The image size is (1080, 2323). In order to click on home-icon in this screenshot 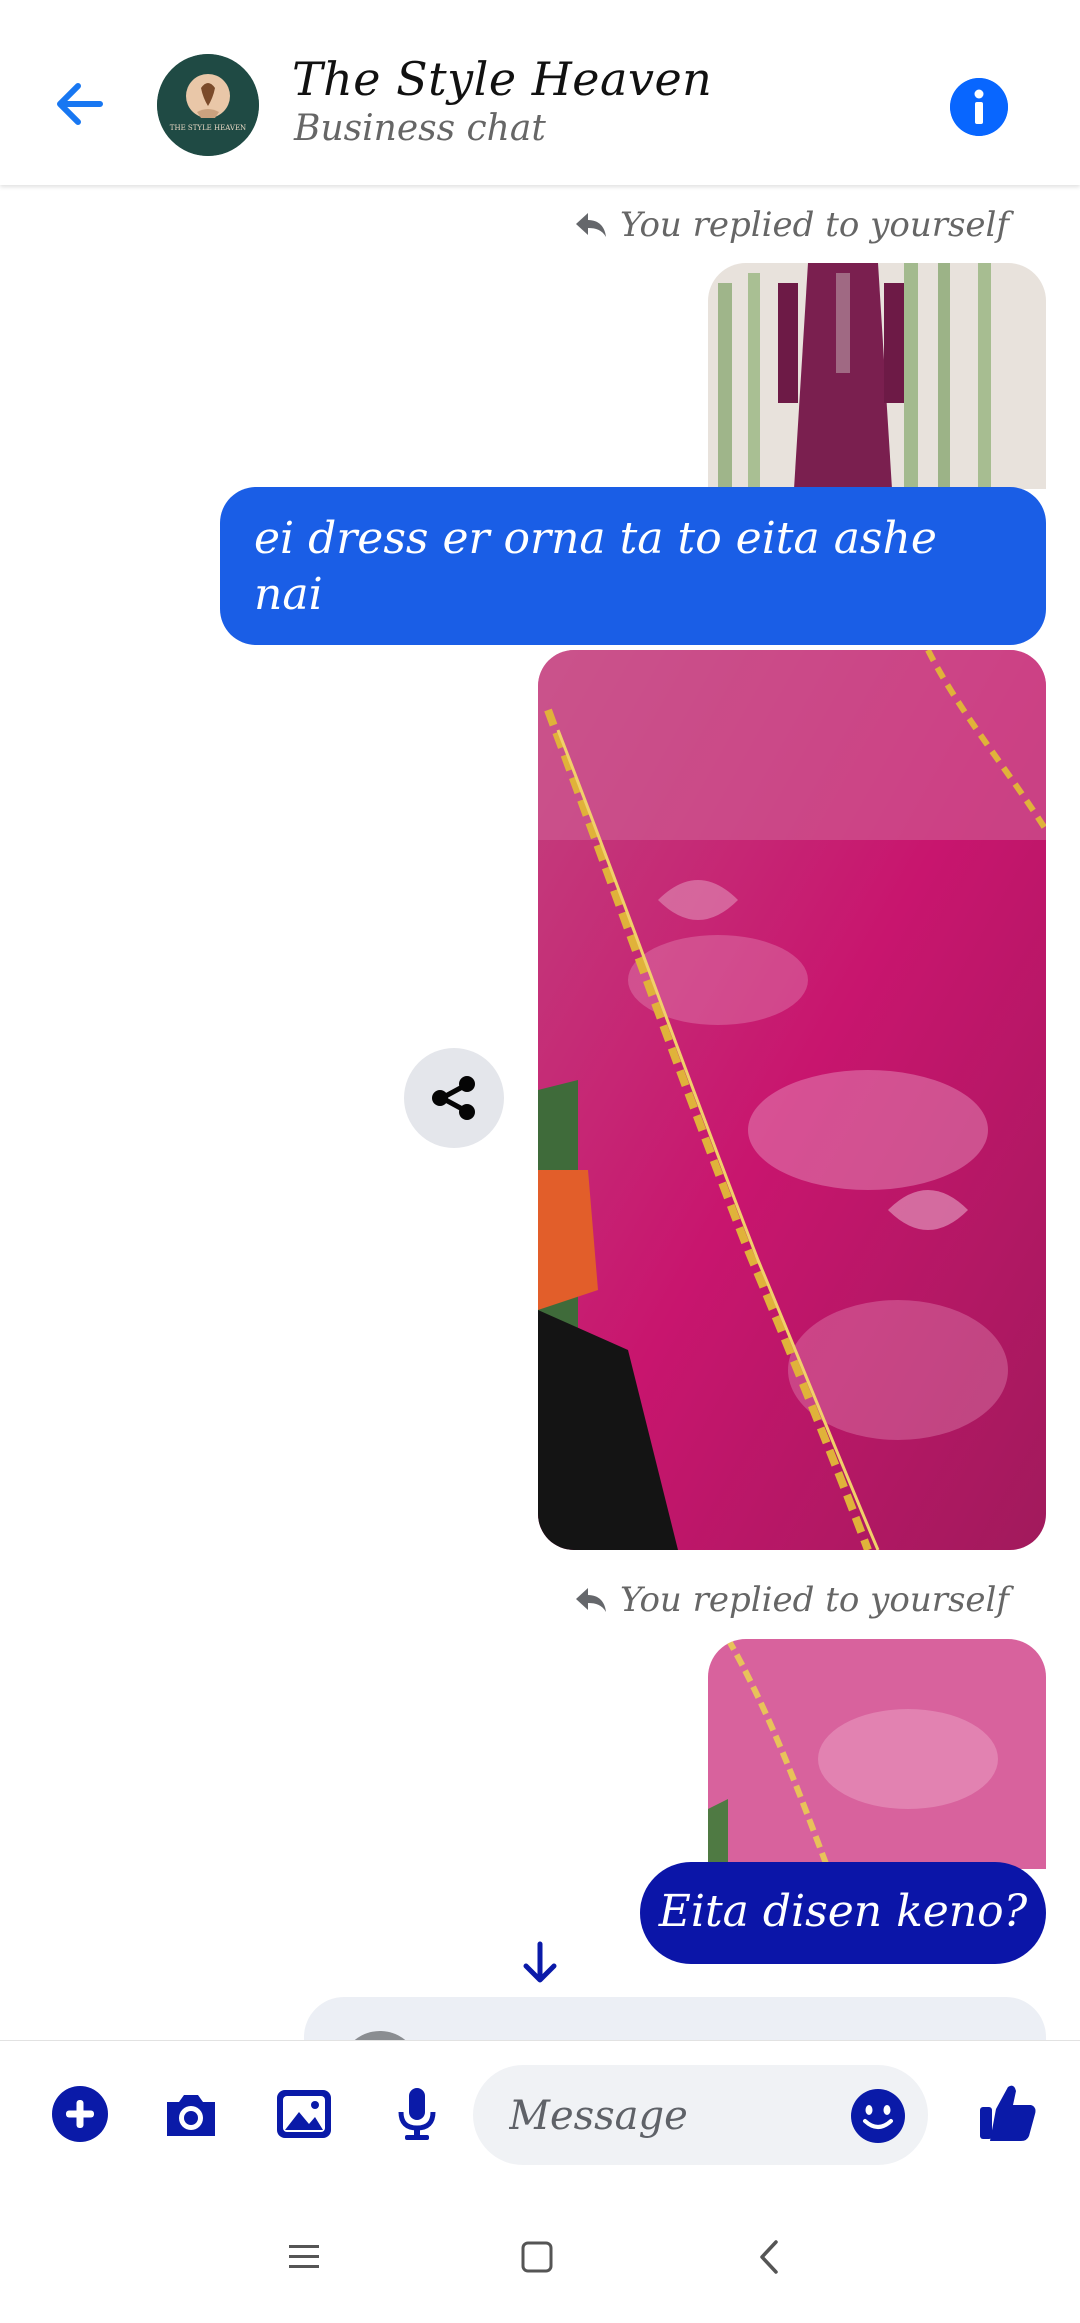, I will do `click(537, 2257)`.